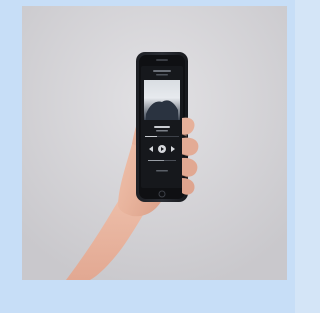  I want to click on smartphone, so click(162, 127).